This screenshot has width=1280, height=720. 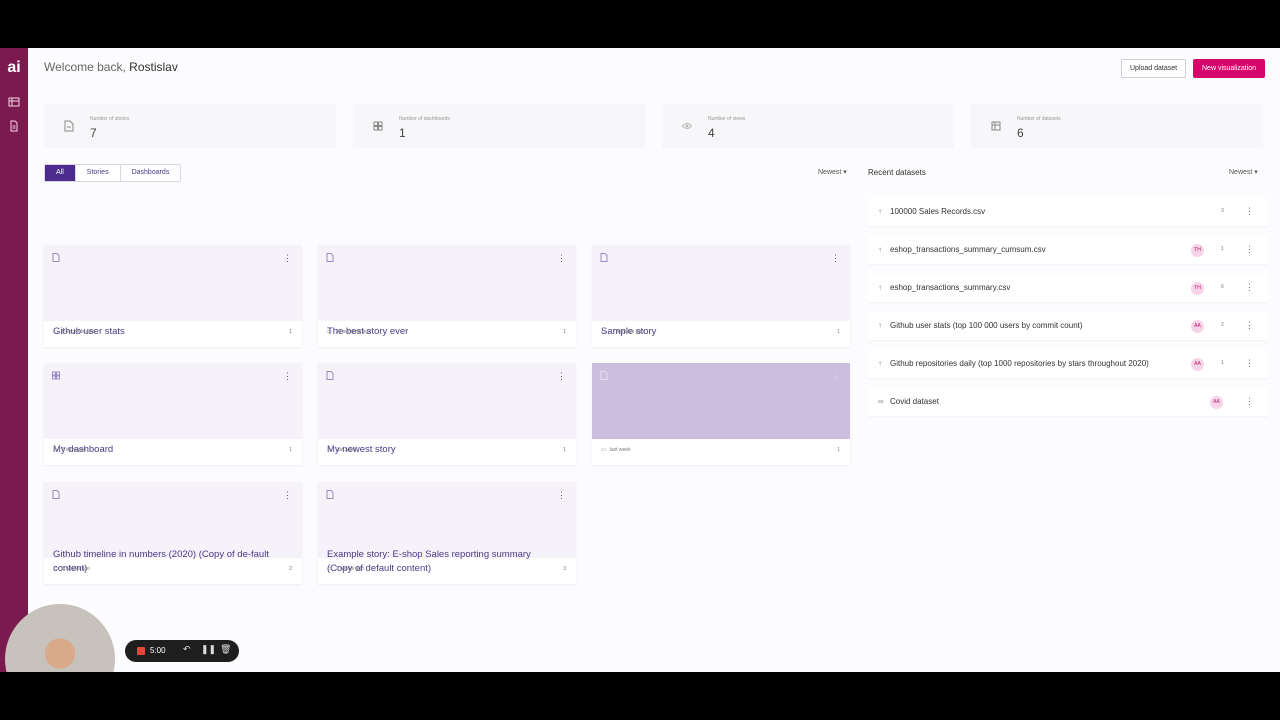 I want to click on app-logo: ai, so click(x=14, y=68).